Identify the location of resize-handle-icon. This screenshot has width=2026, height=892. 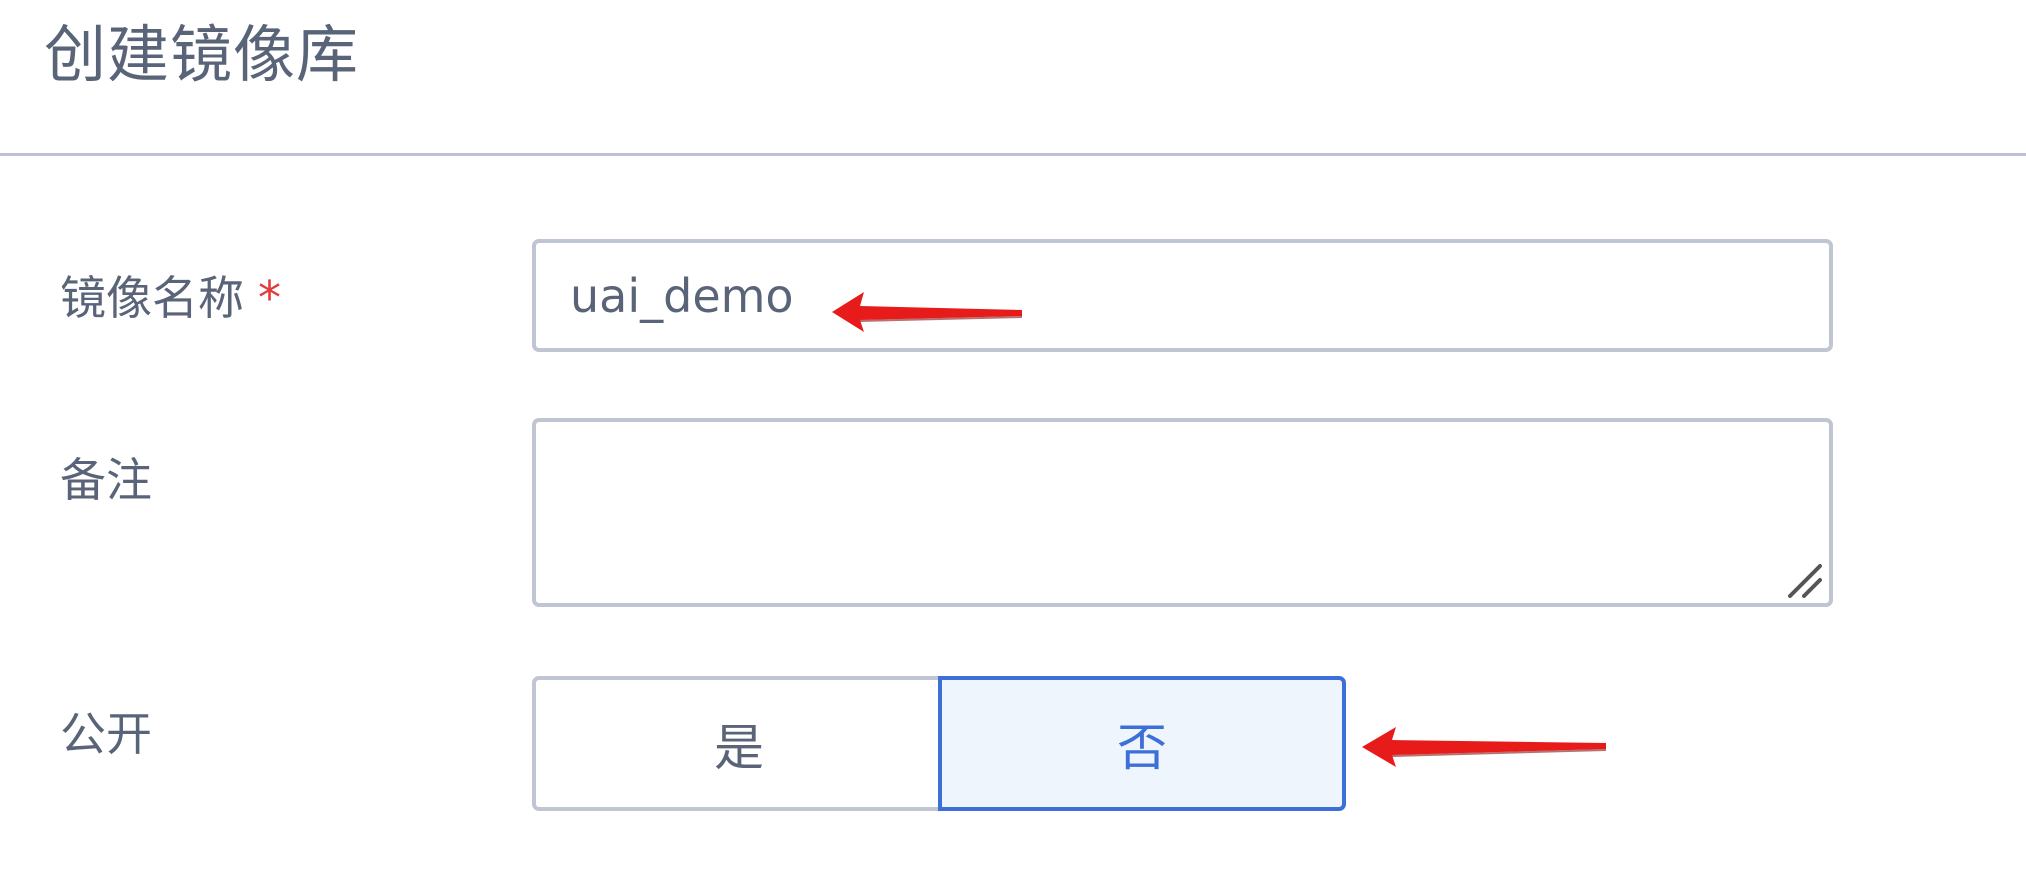
(1805, 581).